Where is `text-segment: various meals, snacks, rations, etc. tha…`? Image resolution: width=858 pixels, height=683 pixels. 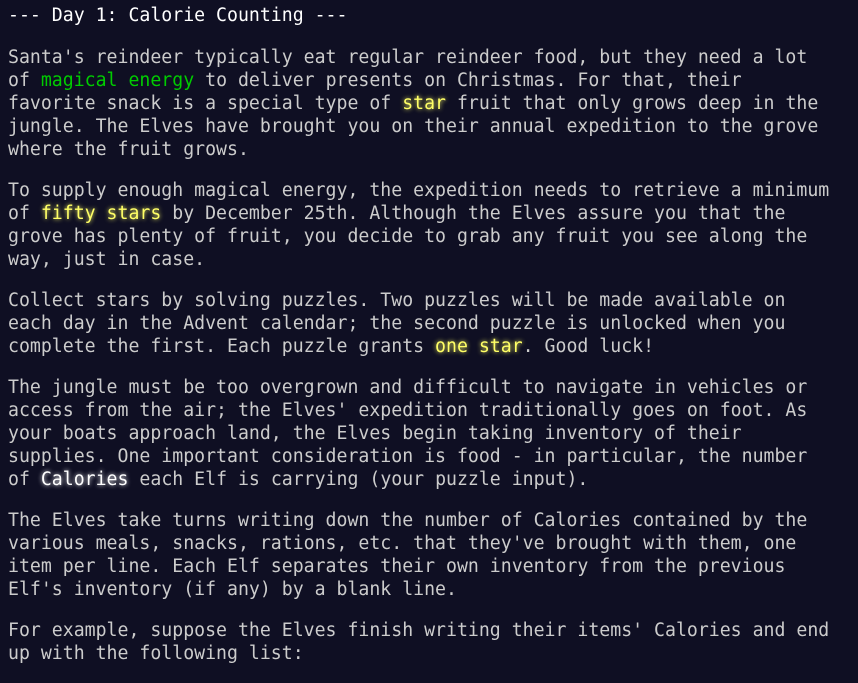
text-segment: various meals, snacks, rations, etc. tha… is located at coordinates (402, 543).